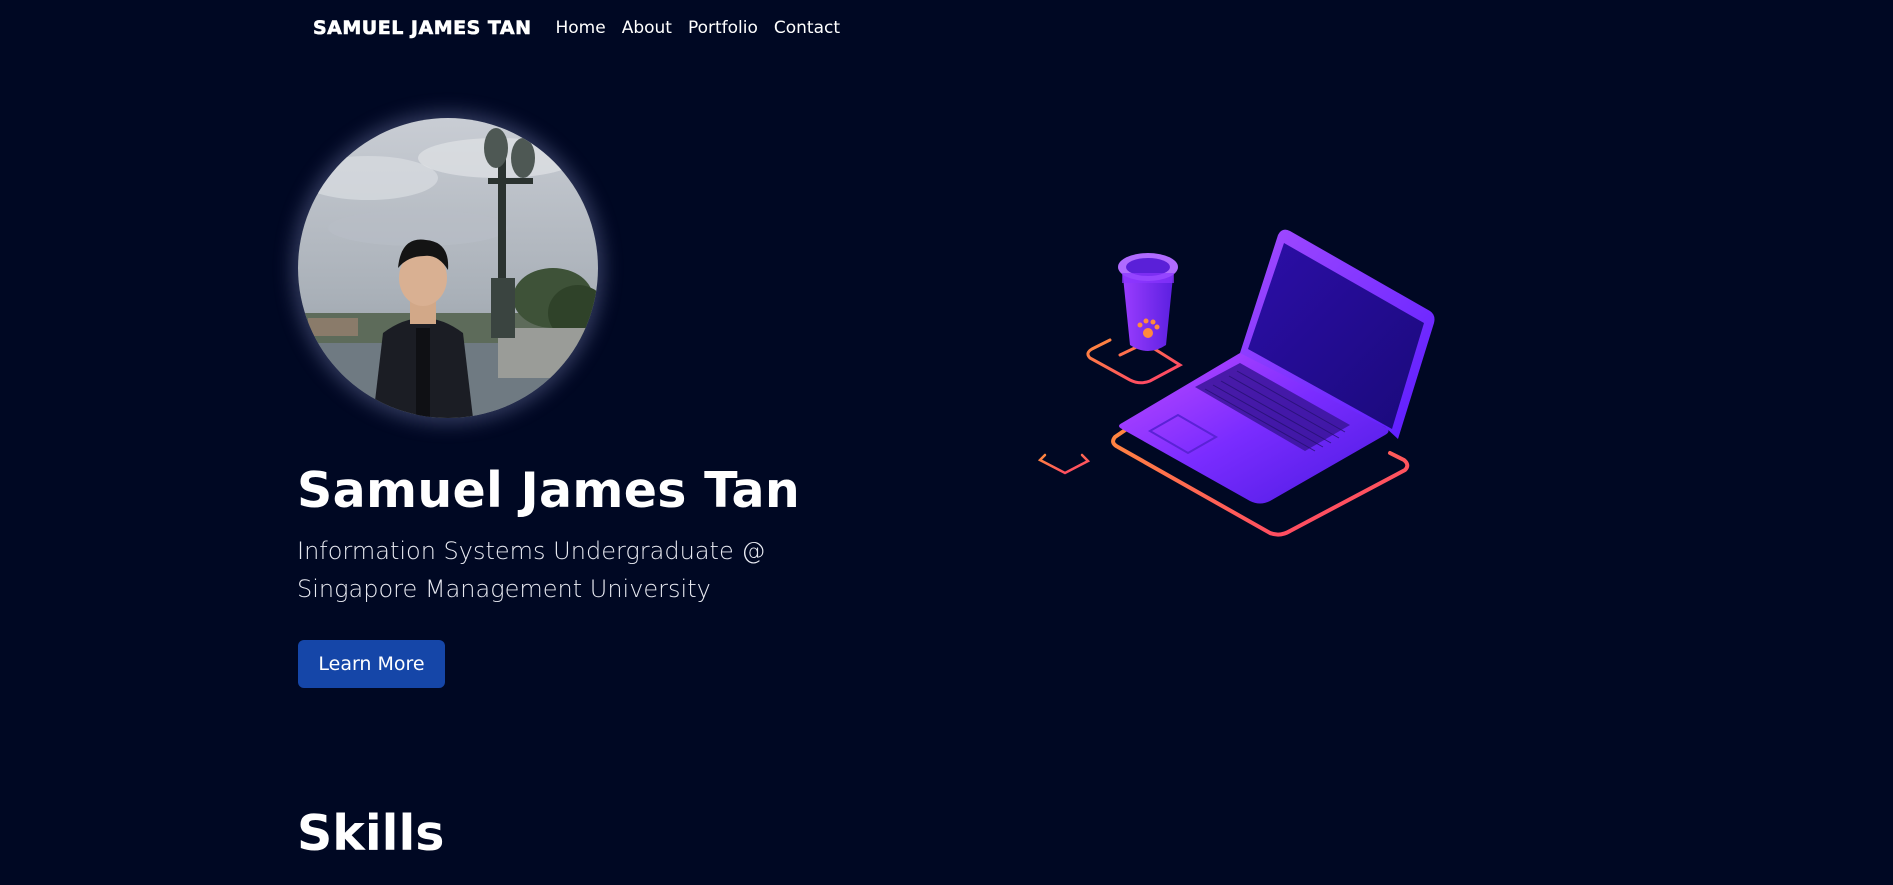 This screenshot has height=885, width=1893. I want to click on profile-photo, so click(448, 268).